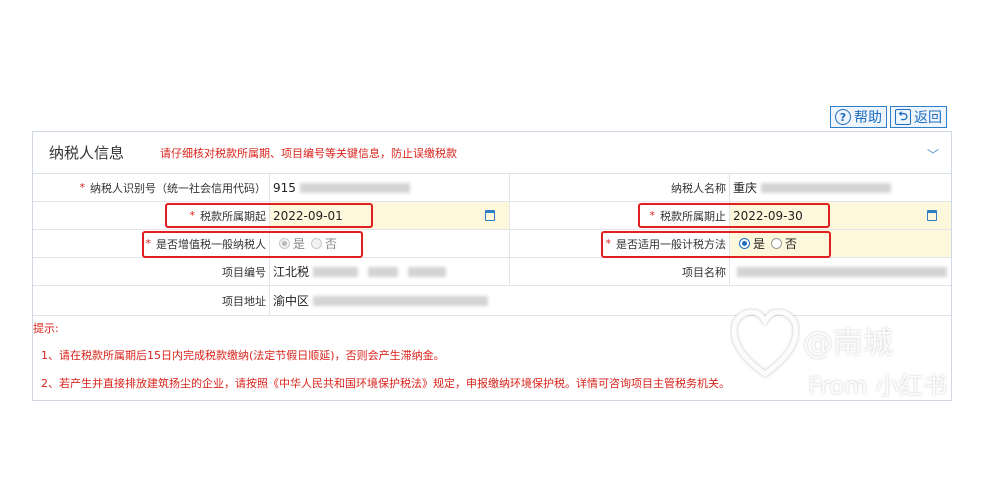 Image resolution: width=1000 pixels, height=500 pixels. I want to click on back-button: ⮌ 返回, so click(918, 117).